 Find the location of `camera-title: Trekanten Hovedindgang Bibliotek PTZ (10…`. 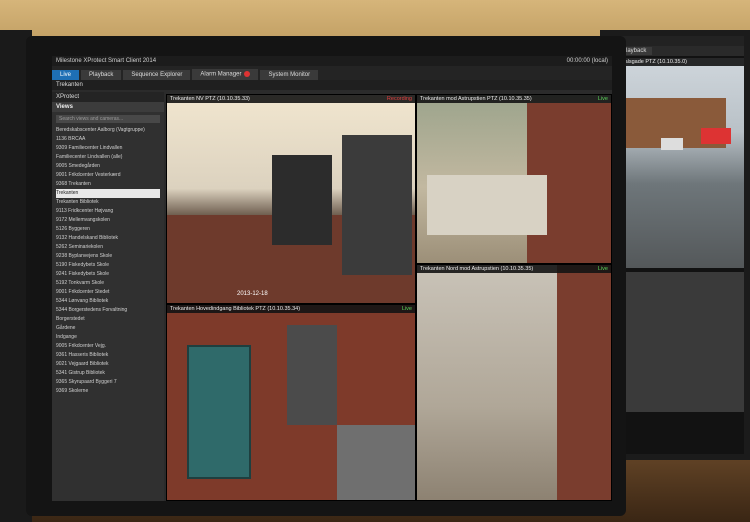

camera-title: Trekanten Hovedindgang Bibliotek PTZ (10… is located at coordinates (291, 309).